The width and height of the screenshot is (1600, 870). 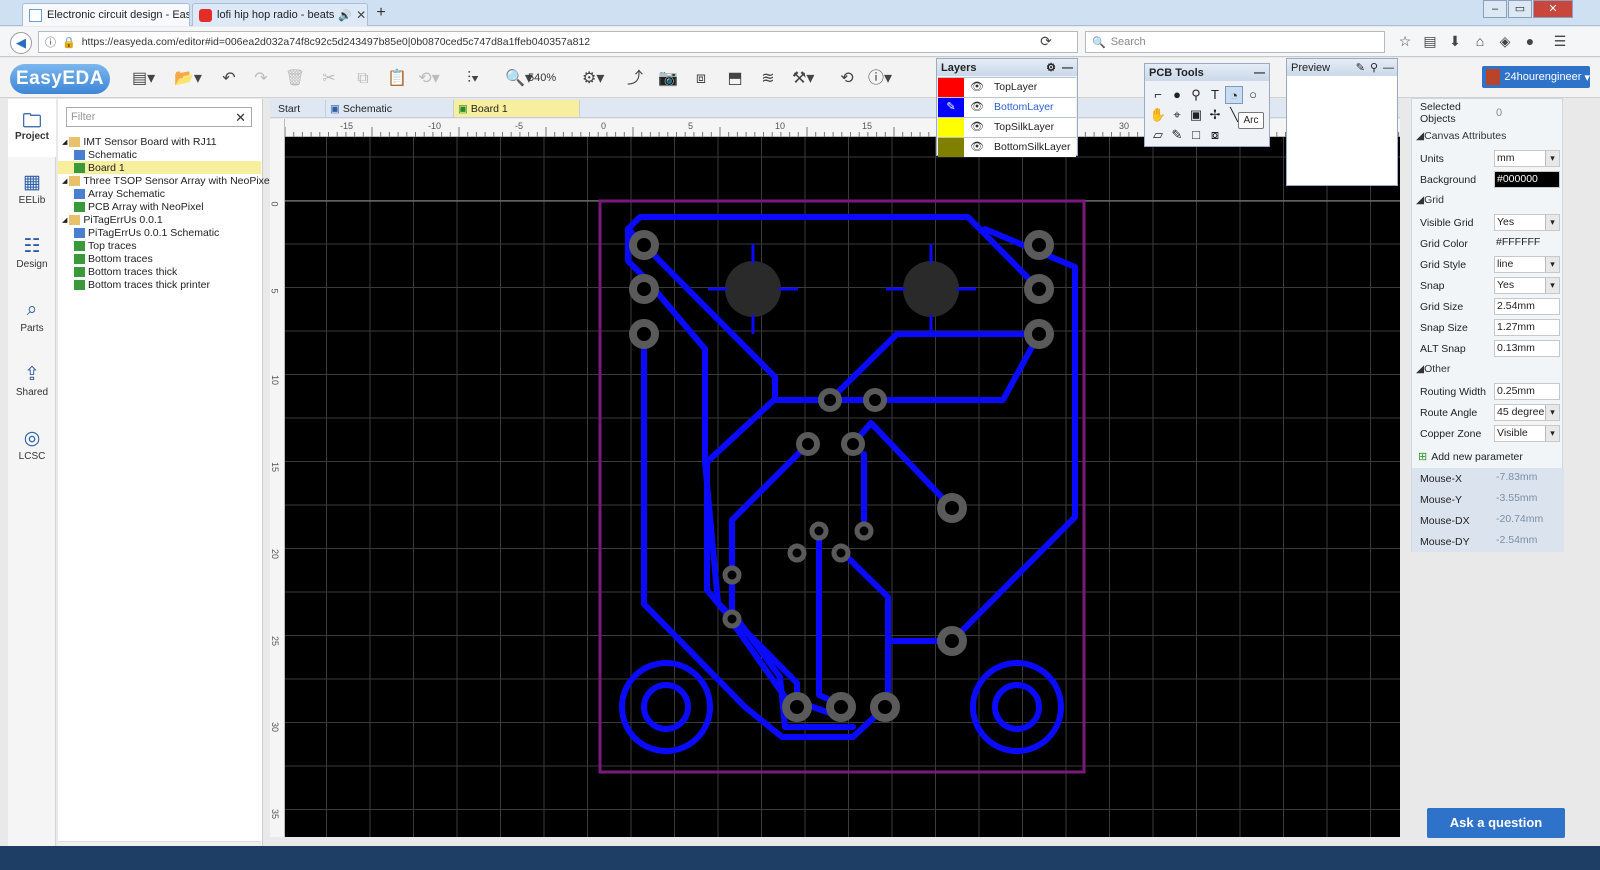 I want to click on nav-parts: ⌕ Parts, so click(x=32, y=320).